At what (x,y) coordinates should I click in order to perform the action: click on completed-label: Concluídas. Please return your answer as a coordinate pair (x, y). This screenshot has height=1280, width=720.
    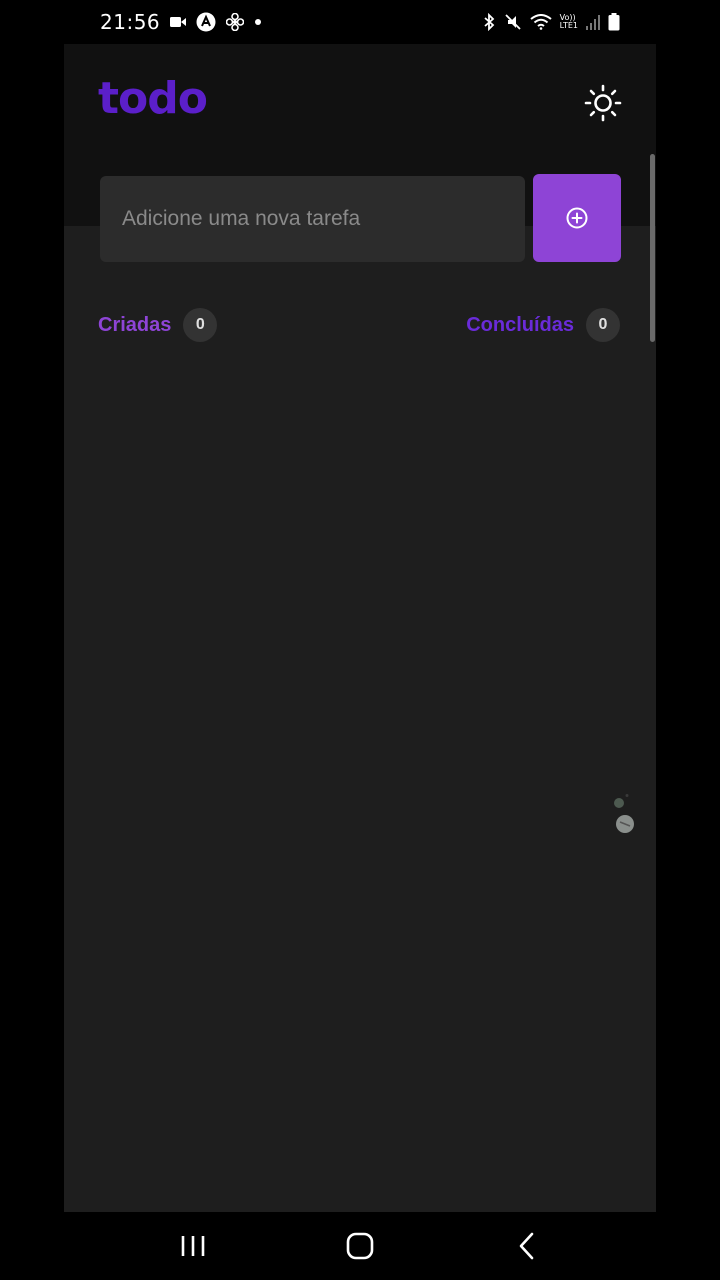
    Looking at the image, I should click on (520, 324).